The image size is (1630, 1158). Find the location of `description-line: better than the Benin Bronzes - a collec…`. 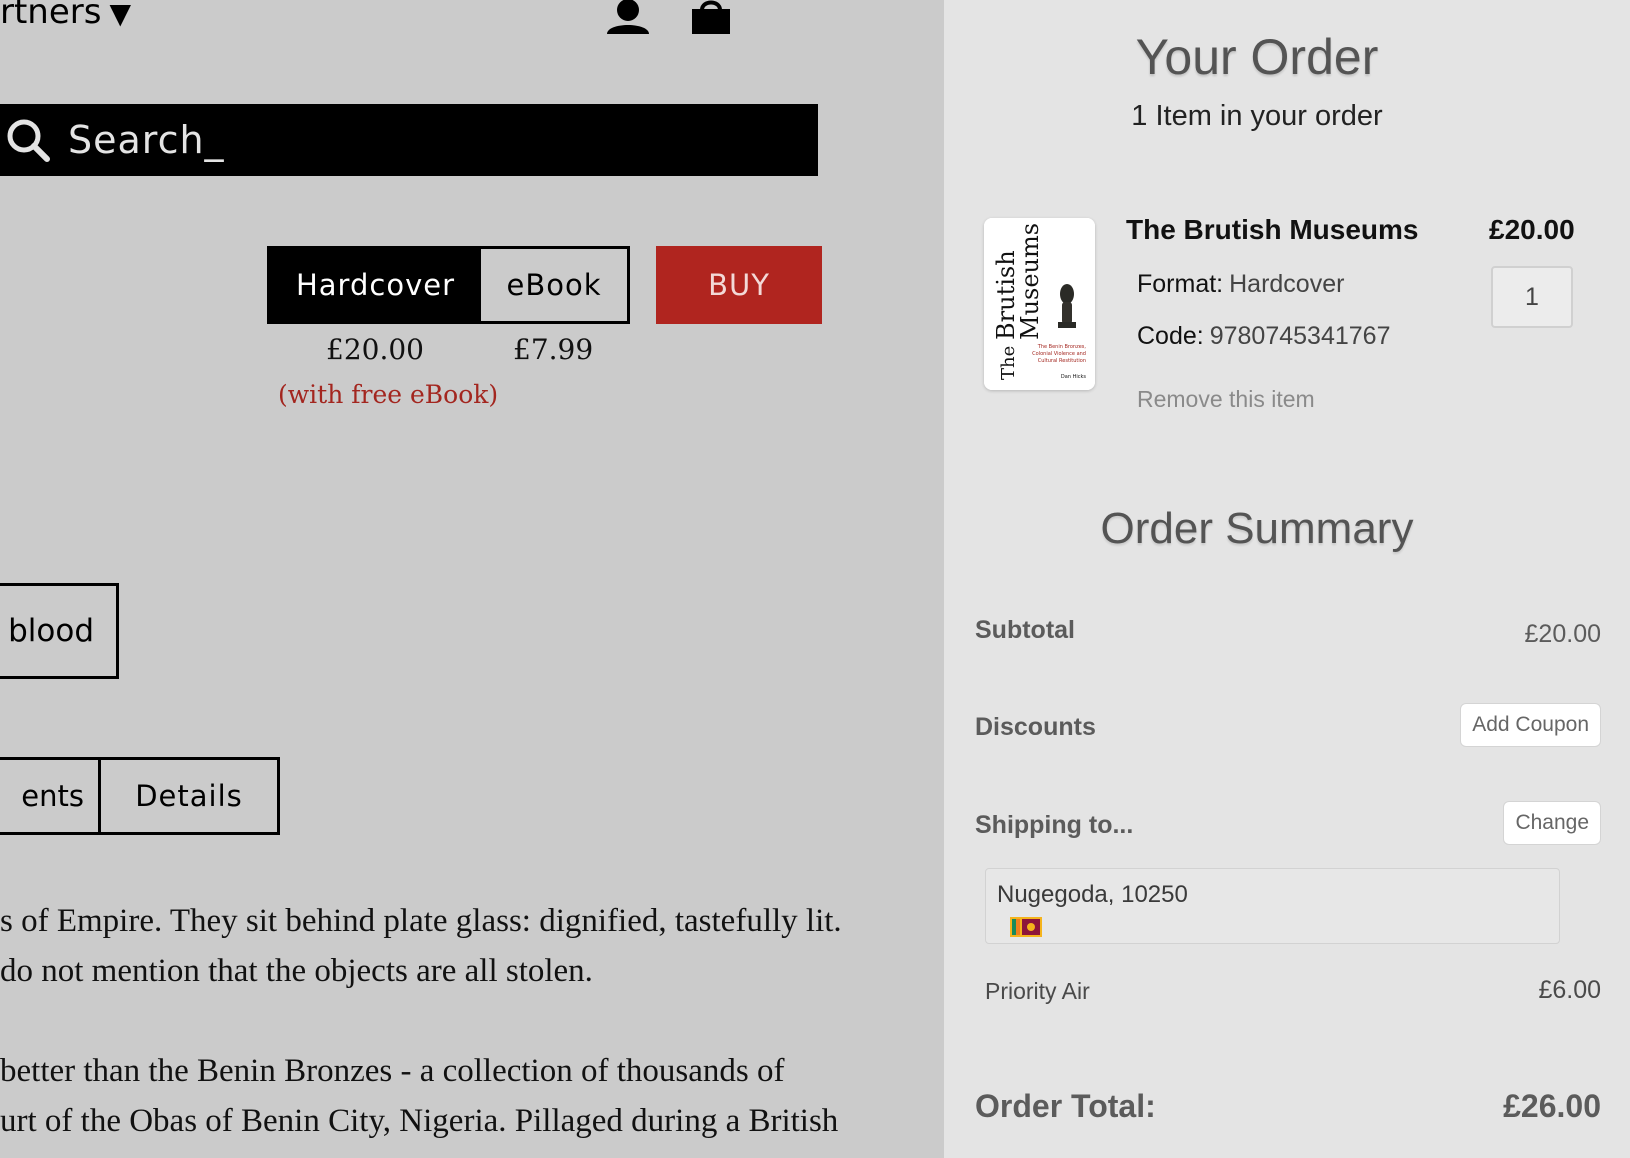

description-line: better than the Benin Bronzes - a collec… is located at coordinates (392, 1071).